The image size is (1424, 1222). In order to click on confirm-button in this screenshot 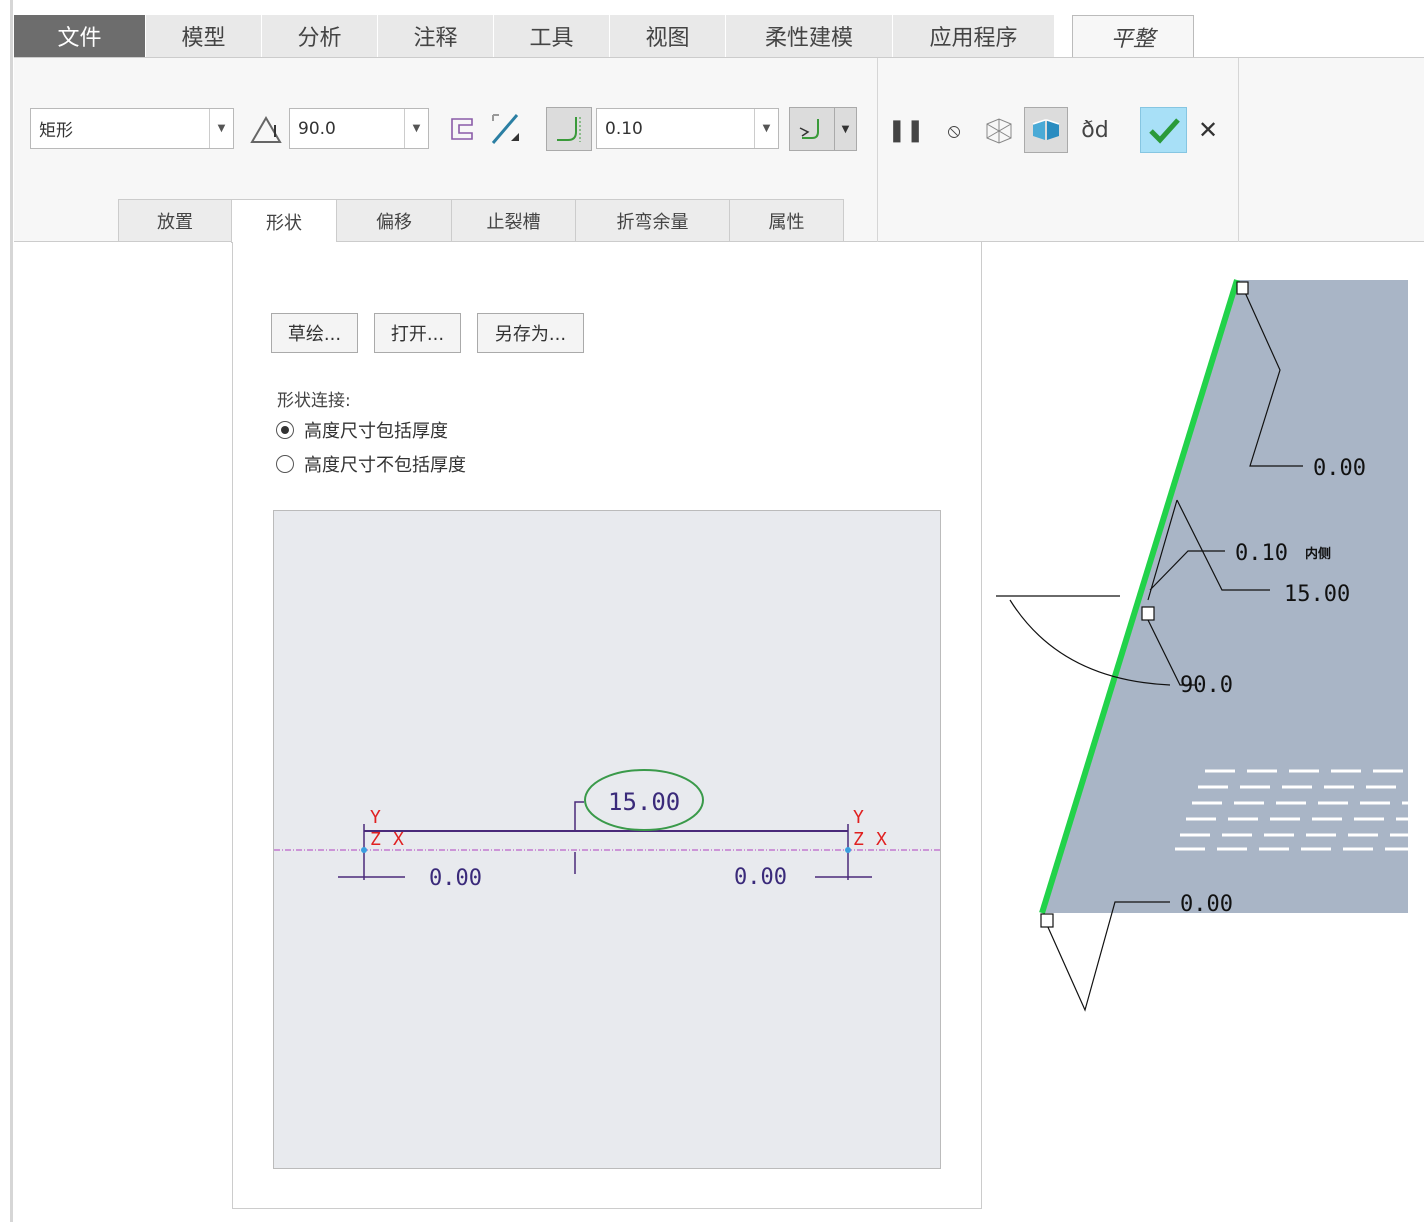, I will do `click(1163, 130)`.